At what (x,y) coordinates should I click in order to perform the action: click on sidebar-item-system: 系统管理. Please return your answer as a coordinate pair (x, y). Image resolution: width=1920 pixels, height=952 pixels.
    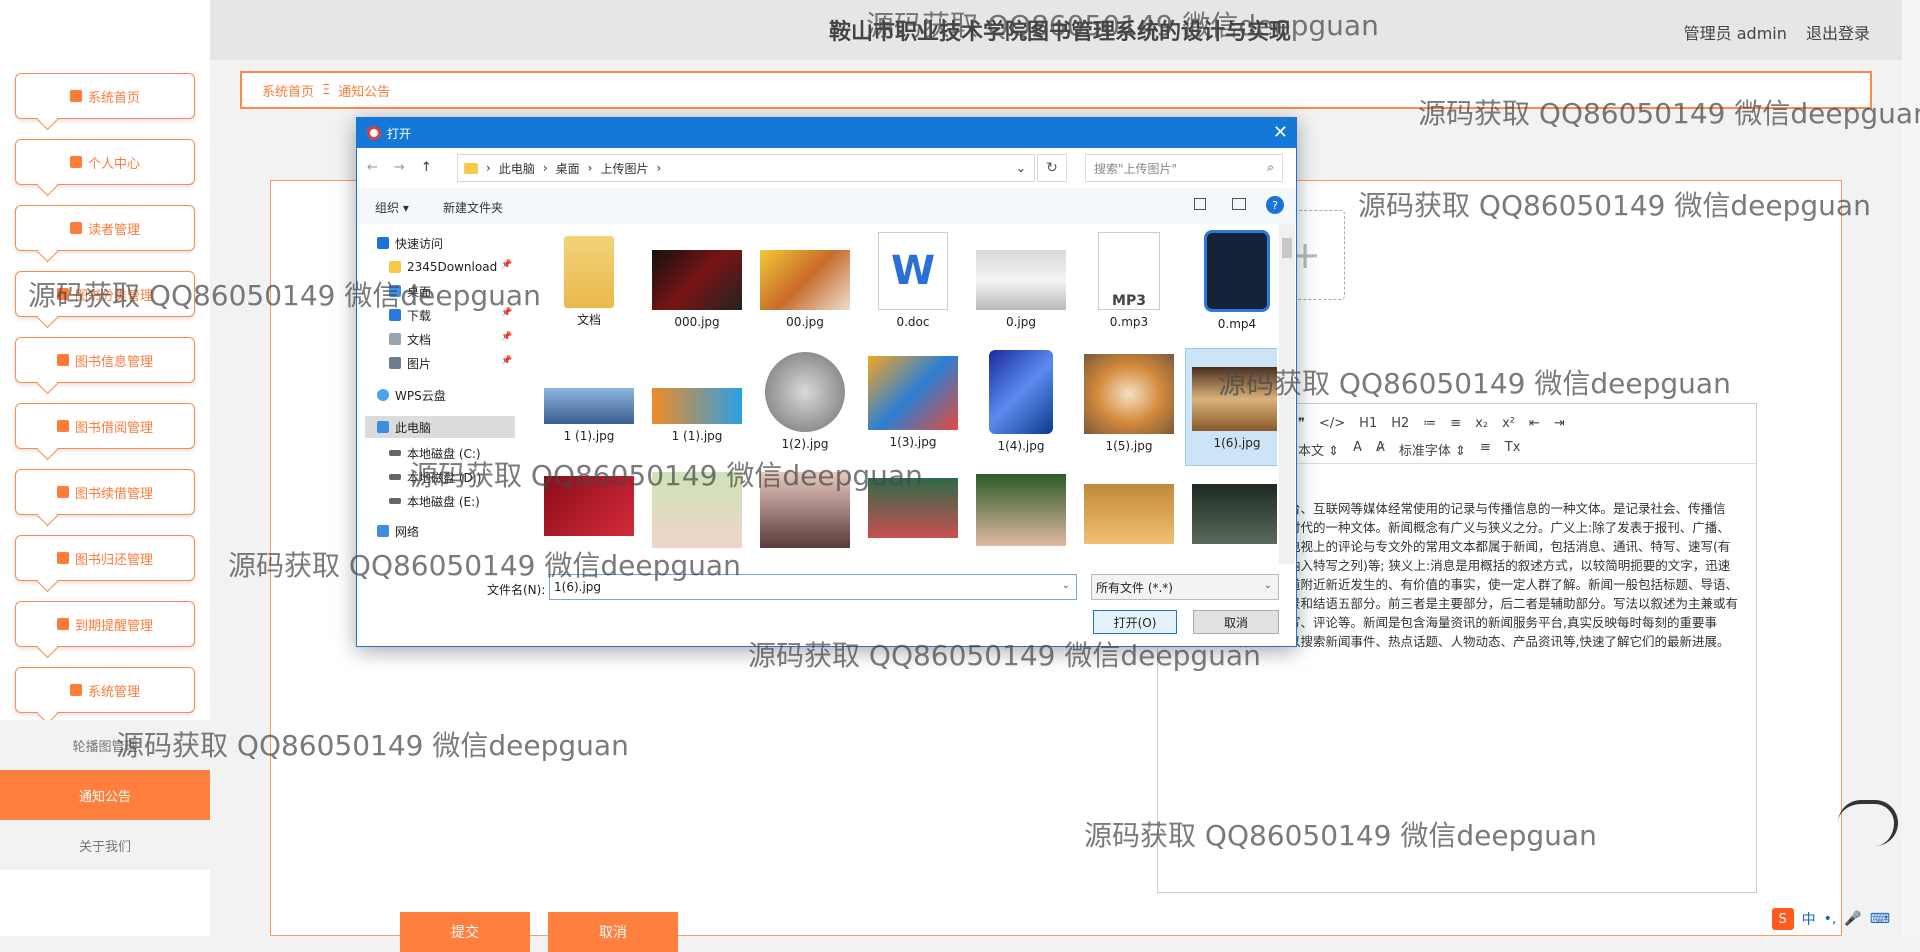
    Looking at the image, I should click on (105, 690).